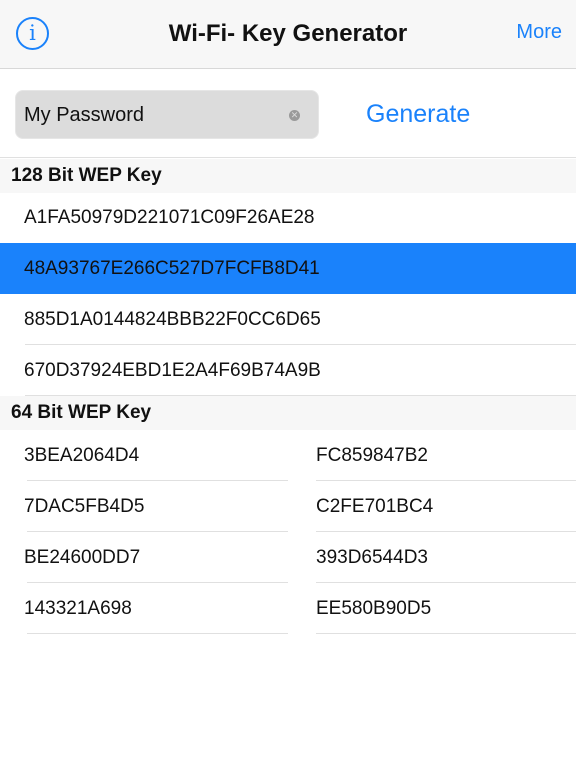 The image size is (576, 768). Describe the element at coordinates (172, 319) in the screenshot. I see `key-text: 885D1A0144824BBB22F0CC6D65` at that location.